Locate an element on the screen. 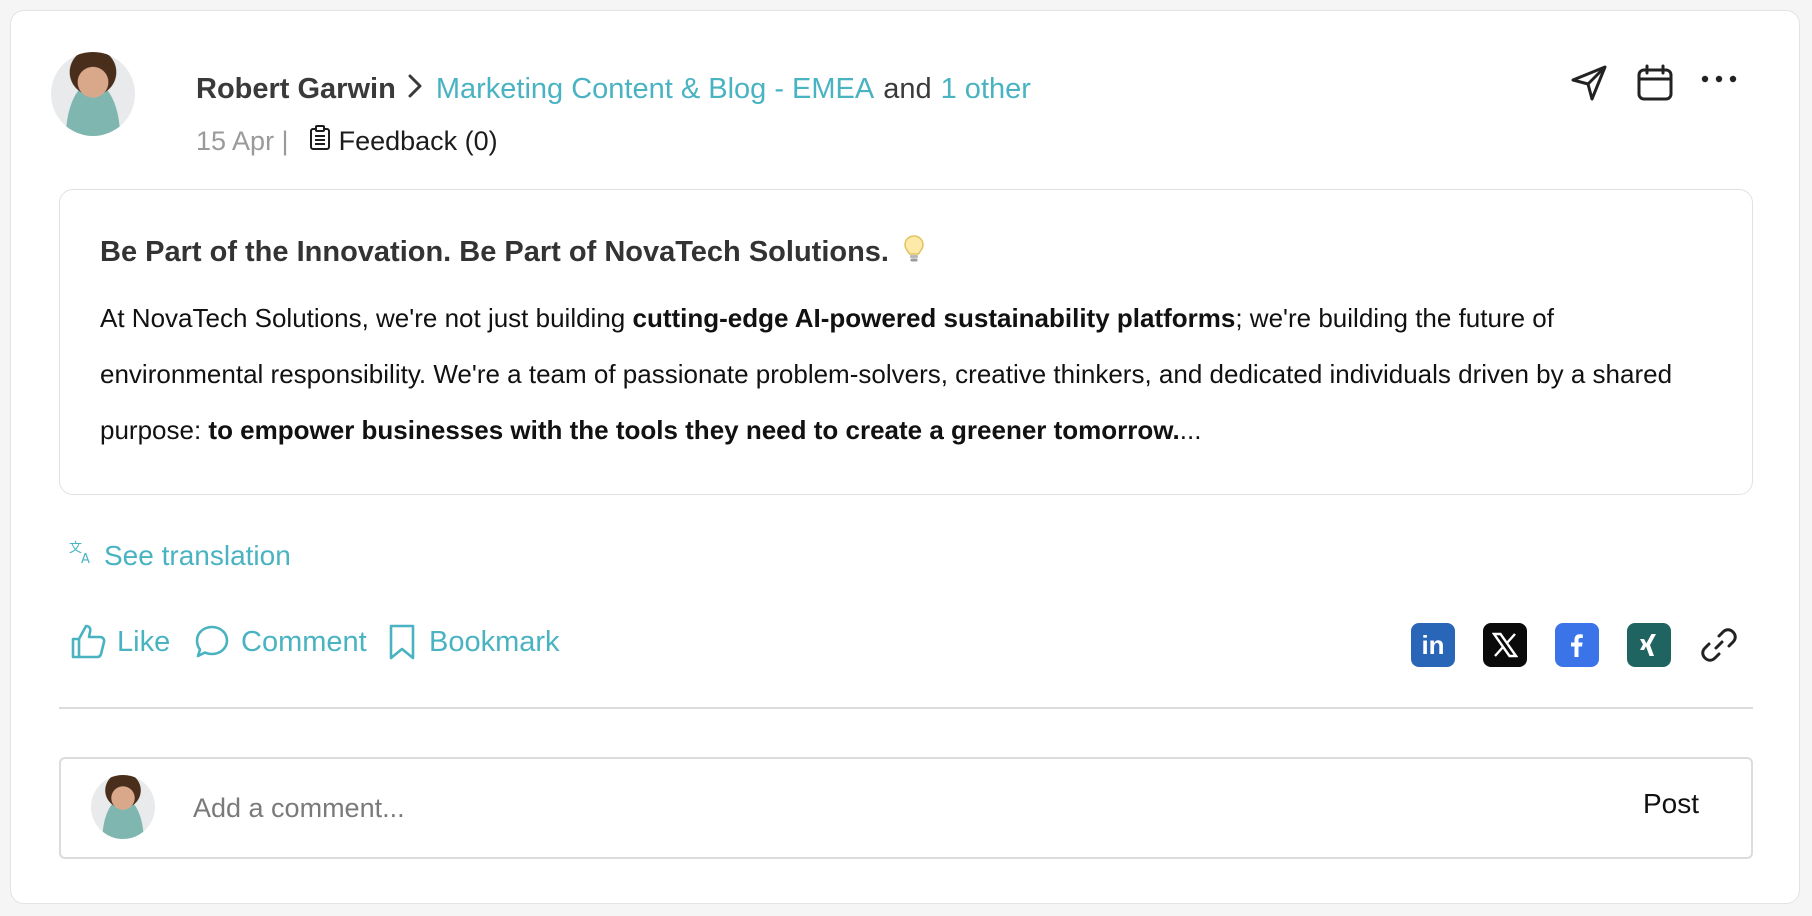 This screenshot has height=916, width=1812. like-button: Like is located at coordinates (119, 642).